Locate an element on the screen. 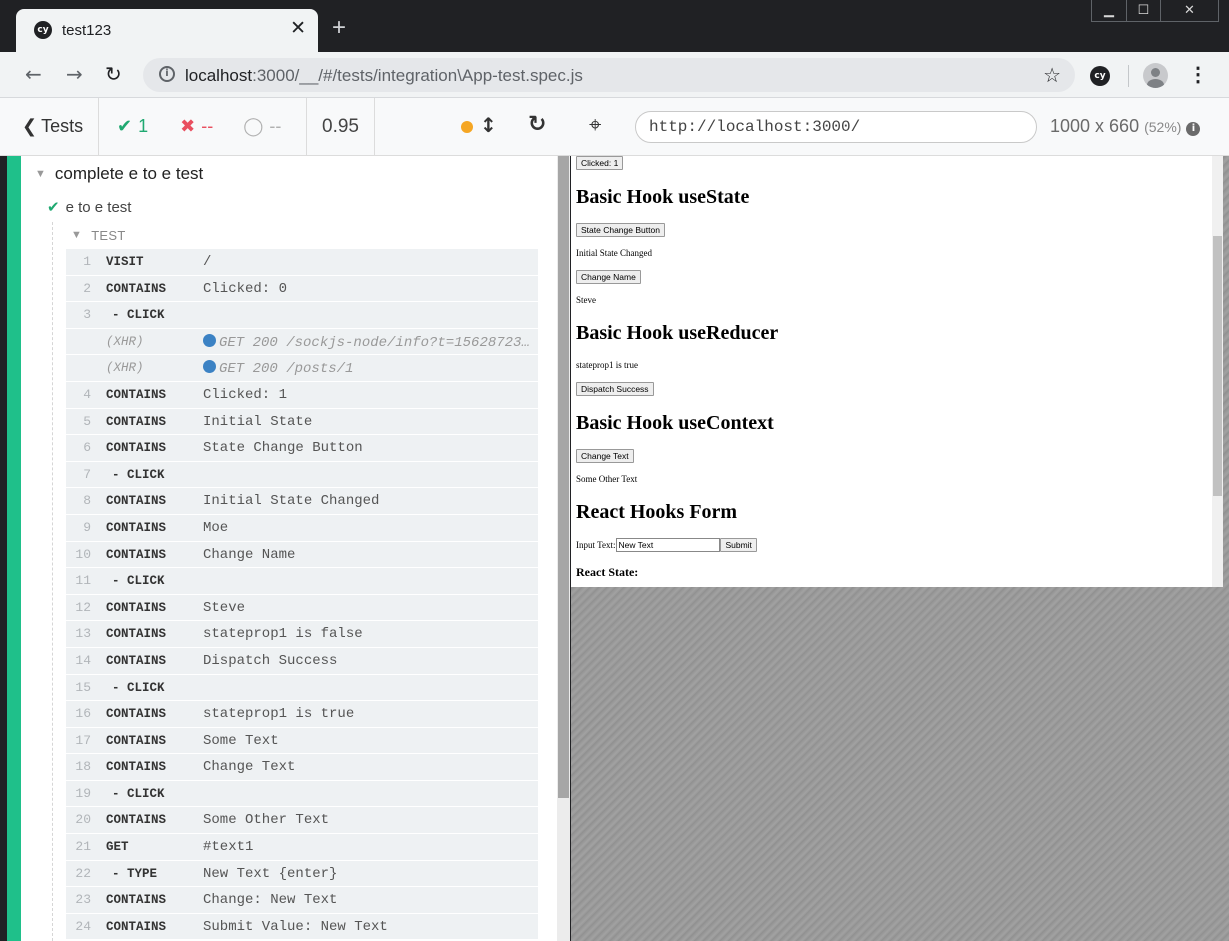 The height and width of the screenshot is (941, 1229). change-name-button: Change Name is located at coordinates (608, 277).